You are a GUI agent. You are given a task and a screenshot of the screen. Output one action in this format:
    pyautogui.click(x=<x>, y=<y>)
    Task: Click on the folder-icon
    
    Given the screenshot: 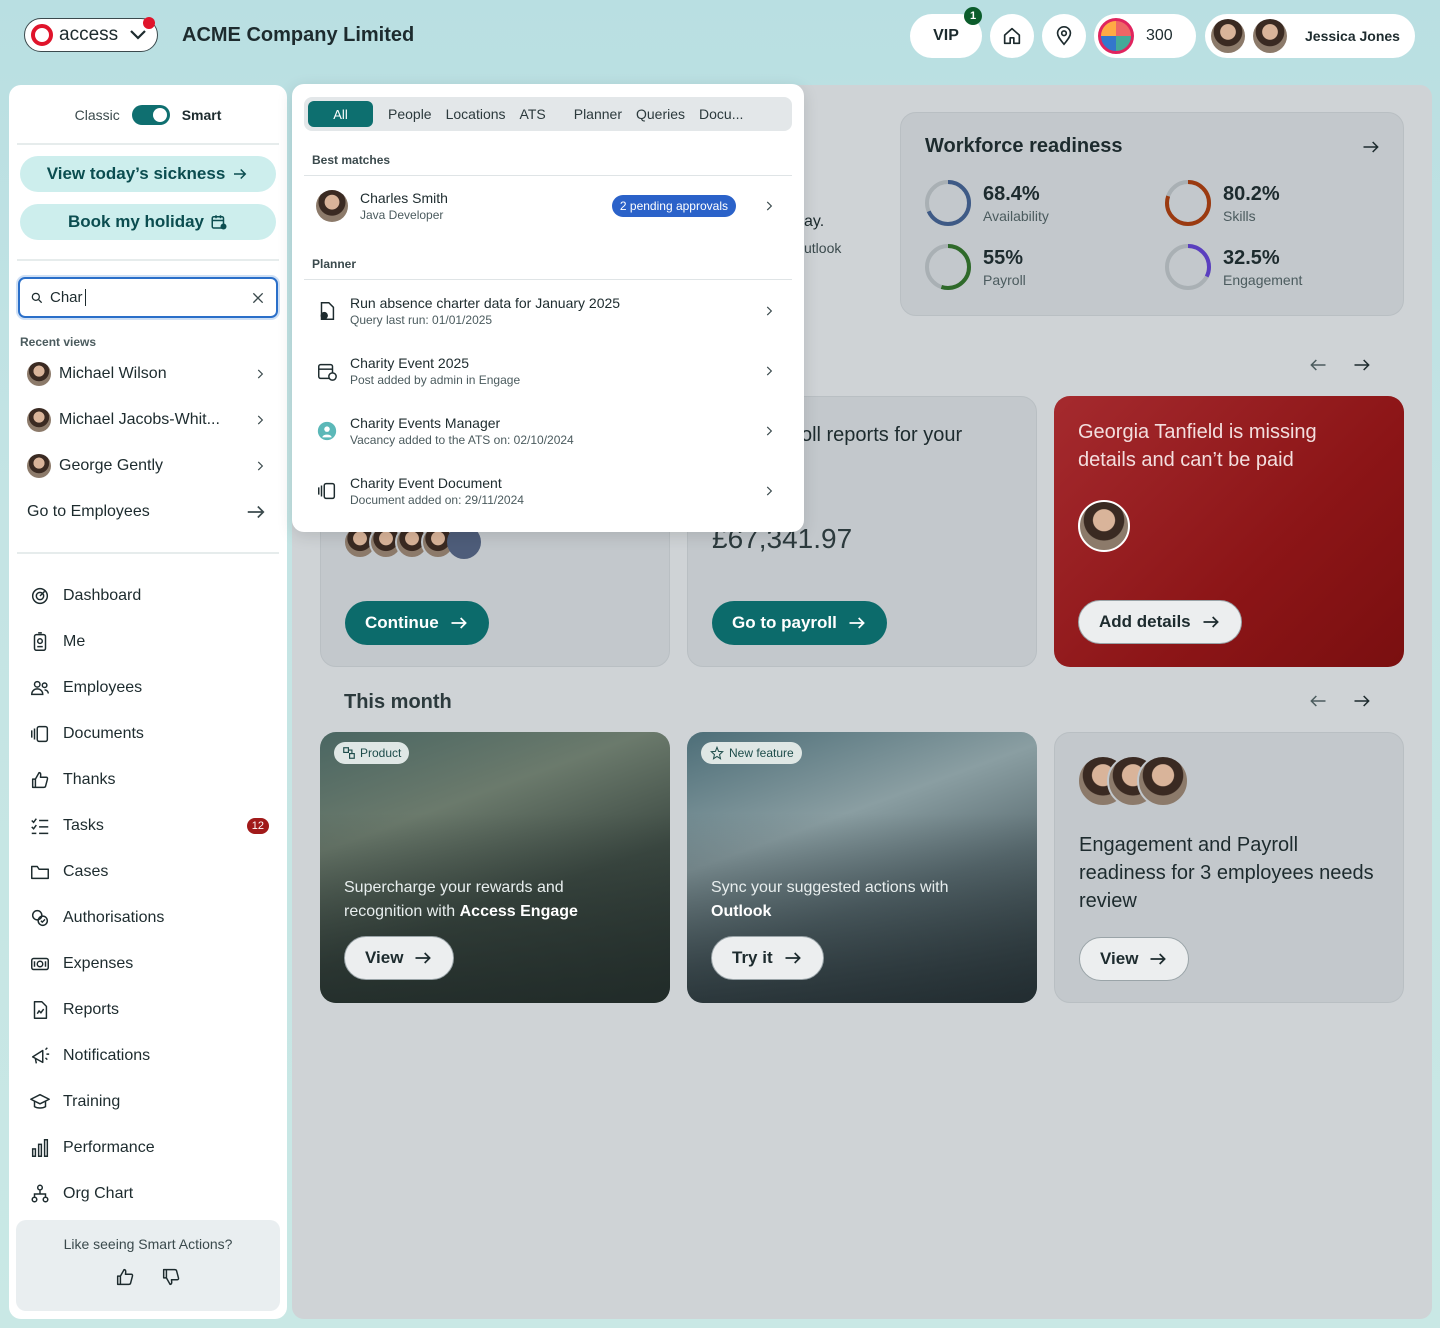 What is the action you would take?
    pyautogui.click(x=40, y=872)
    